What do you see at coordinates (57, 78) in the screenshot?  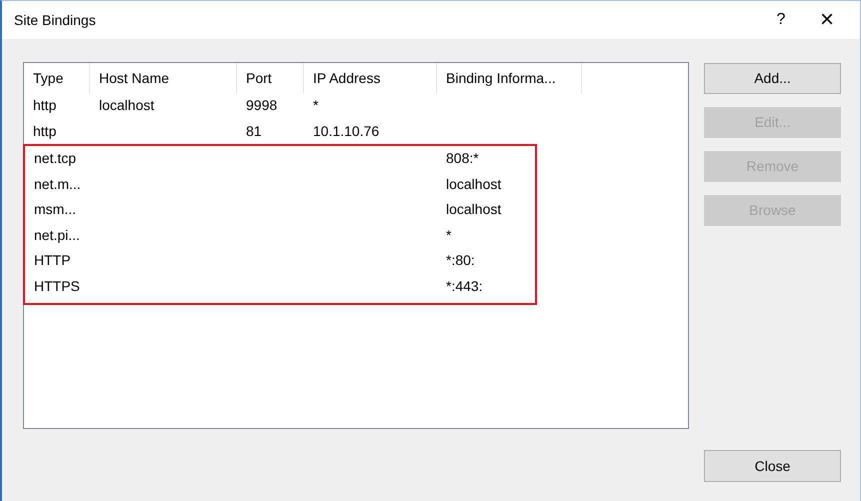 I see `column-header: Type` at bounding box center [57, 78].